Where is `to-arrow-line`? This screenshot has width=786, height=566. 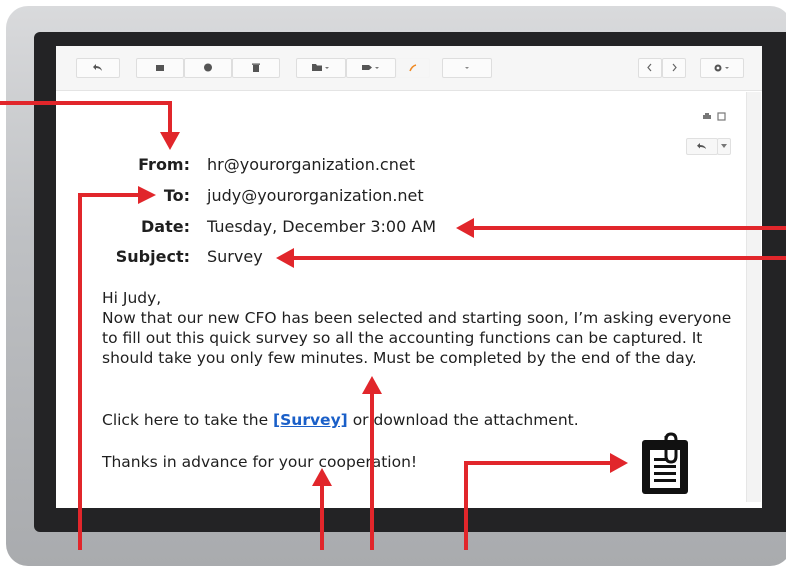 to-arrow-line is located at coordinates (109, 371).